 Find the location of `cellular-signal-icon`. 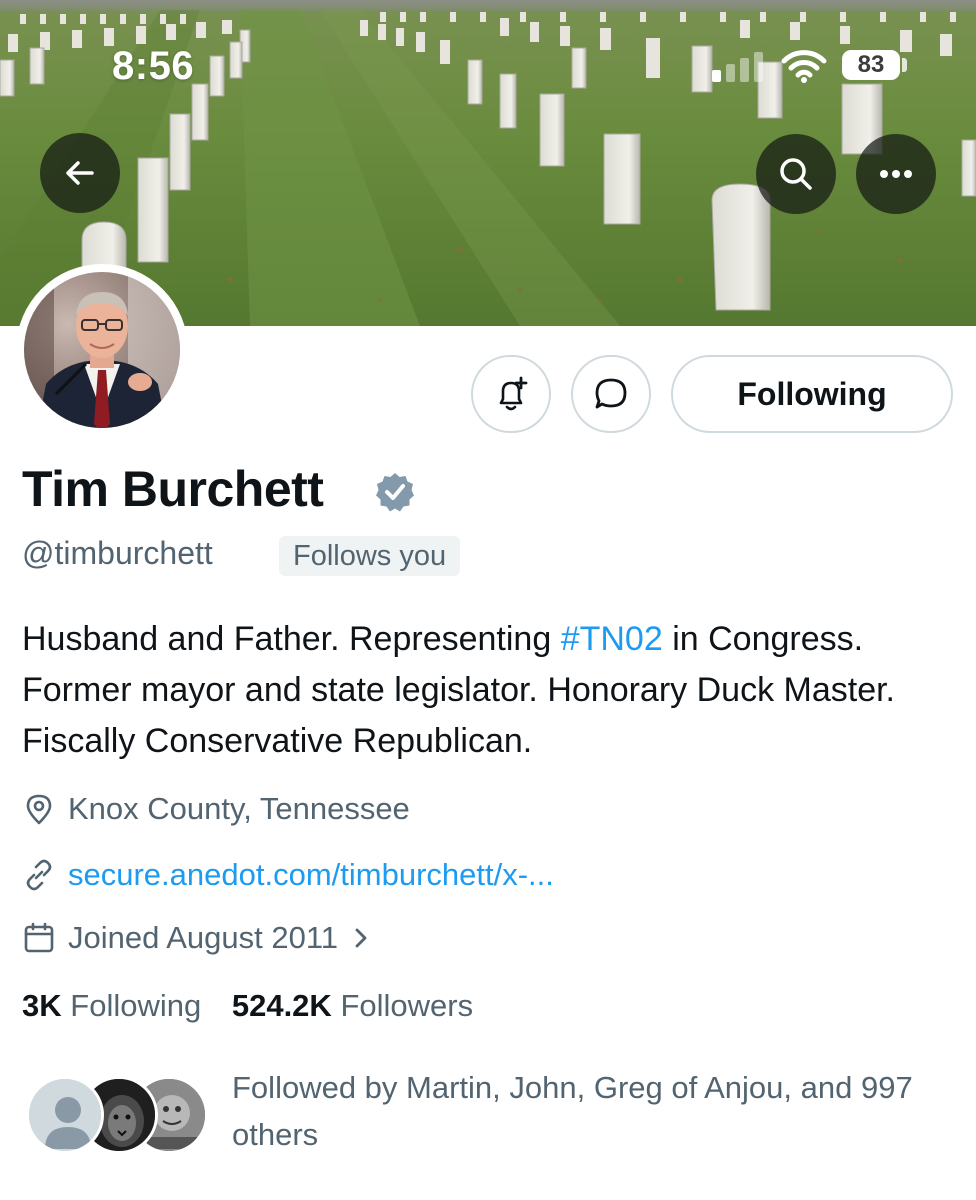

cellular-signal-icon is located at coordinates (742, 66).